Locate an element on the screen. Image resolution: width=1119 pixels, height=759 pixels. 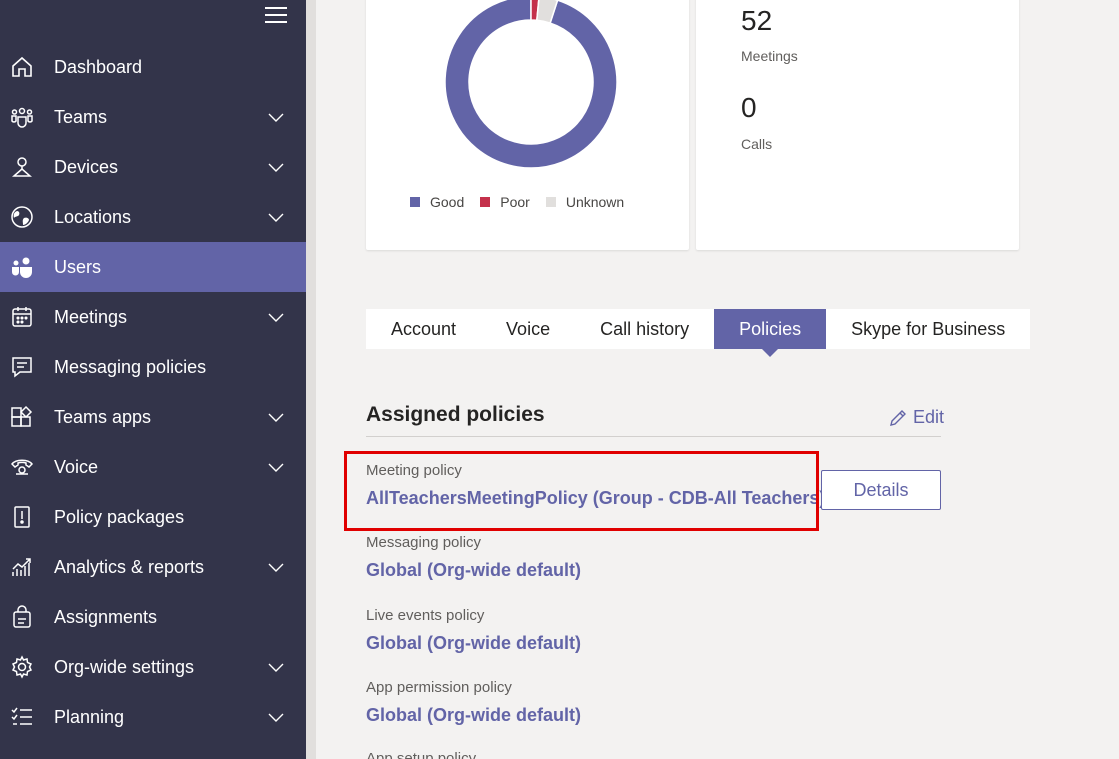
message-icon is located at coordinates (22, 367).